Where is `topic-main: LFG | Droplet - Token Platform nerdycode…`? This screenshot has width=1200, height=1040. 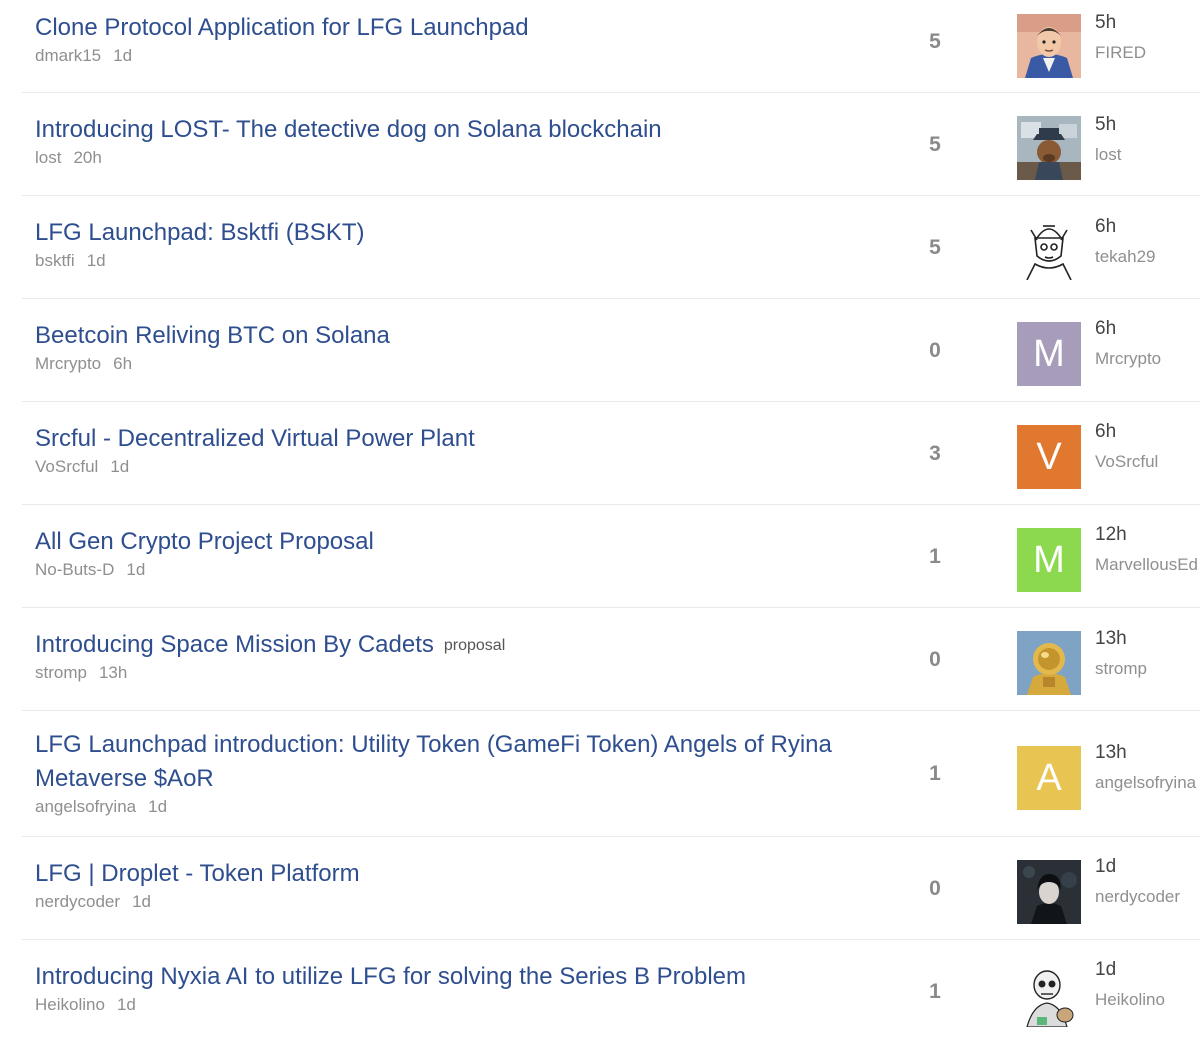 topic-main: LFG | Droplet - Token Platform nerdycode… is located at coordinates (470, 885).